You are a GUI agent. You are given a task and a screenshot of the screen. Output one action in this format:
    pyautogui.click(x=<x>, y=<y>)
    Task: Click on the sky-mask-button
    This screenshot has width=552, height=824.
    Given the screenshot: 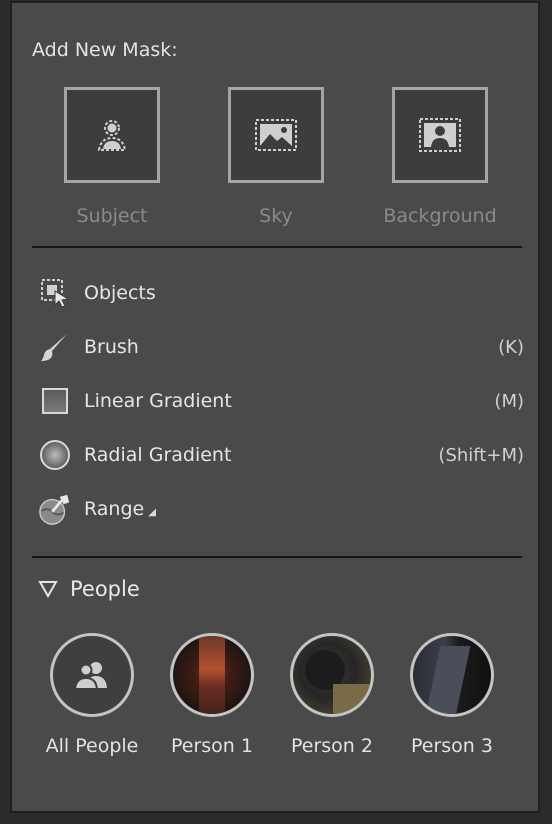 What is the action you would take?
    pyautogui.click(x=276, y=135)
    